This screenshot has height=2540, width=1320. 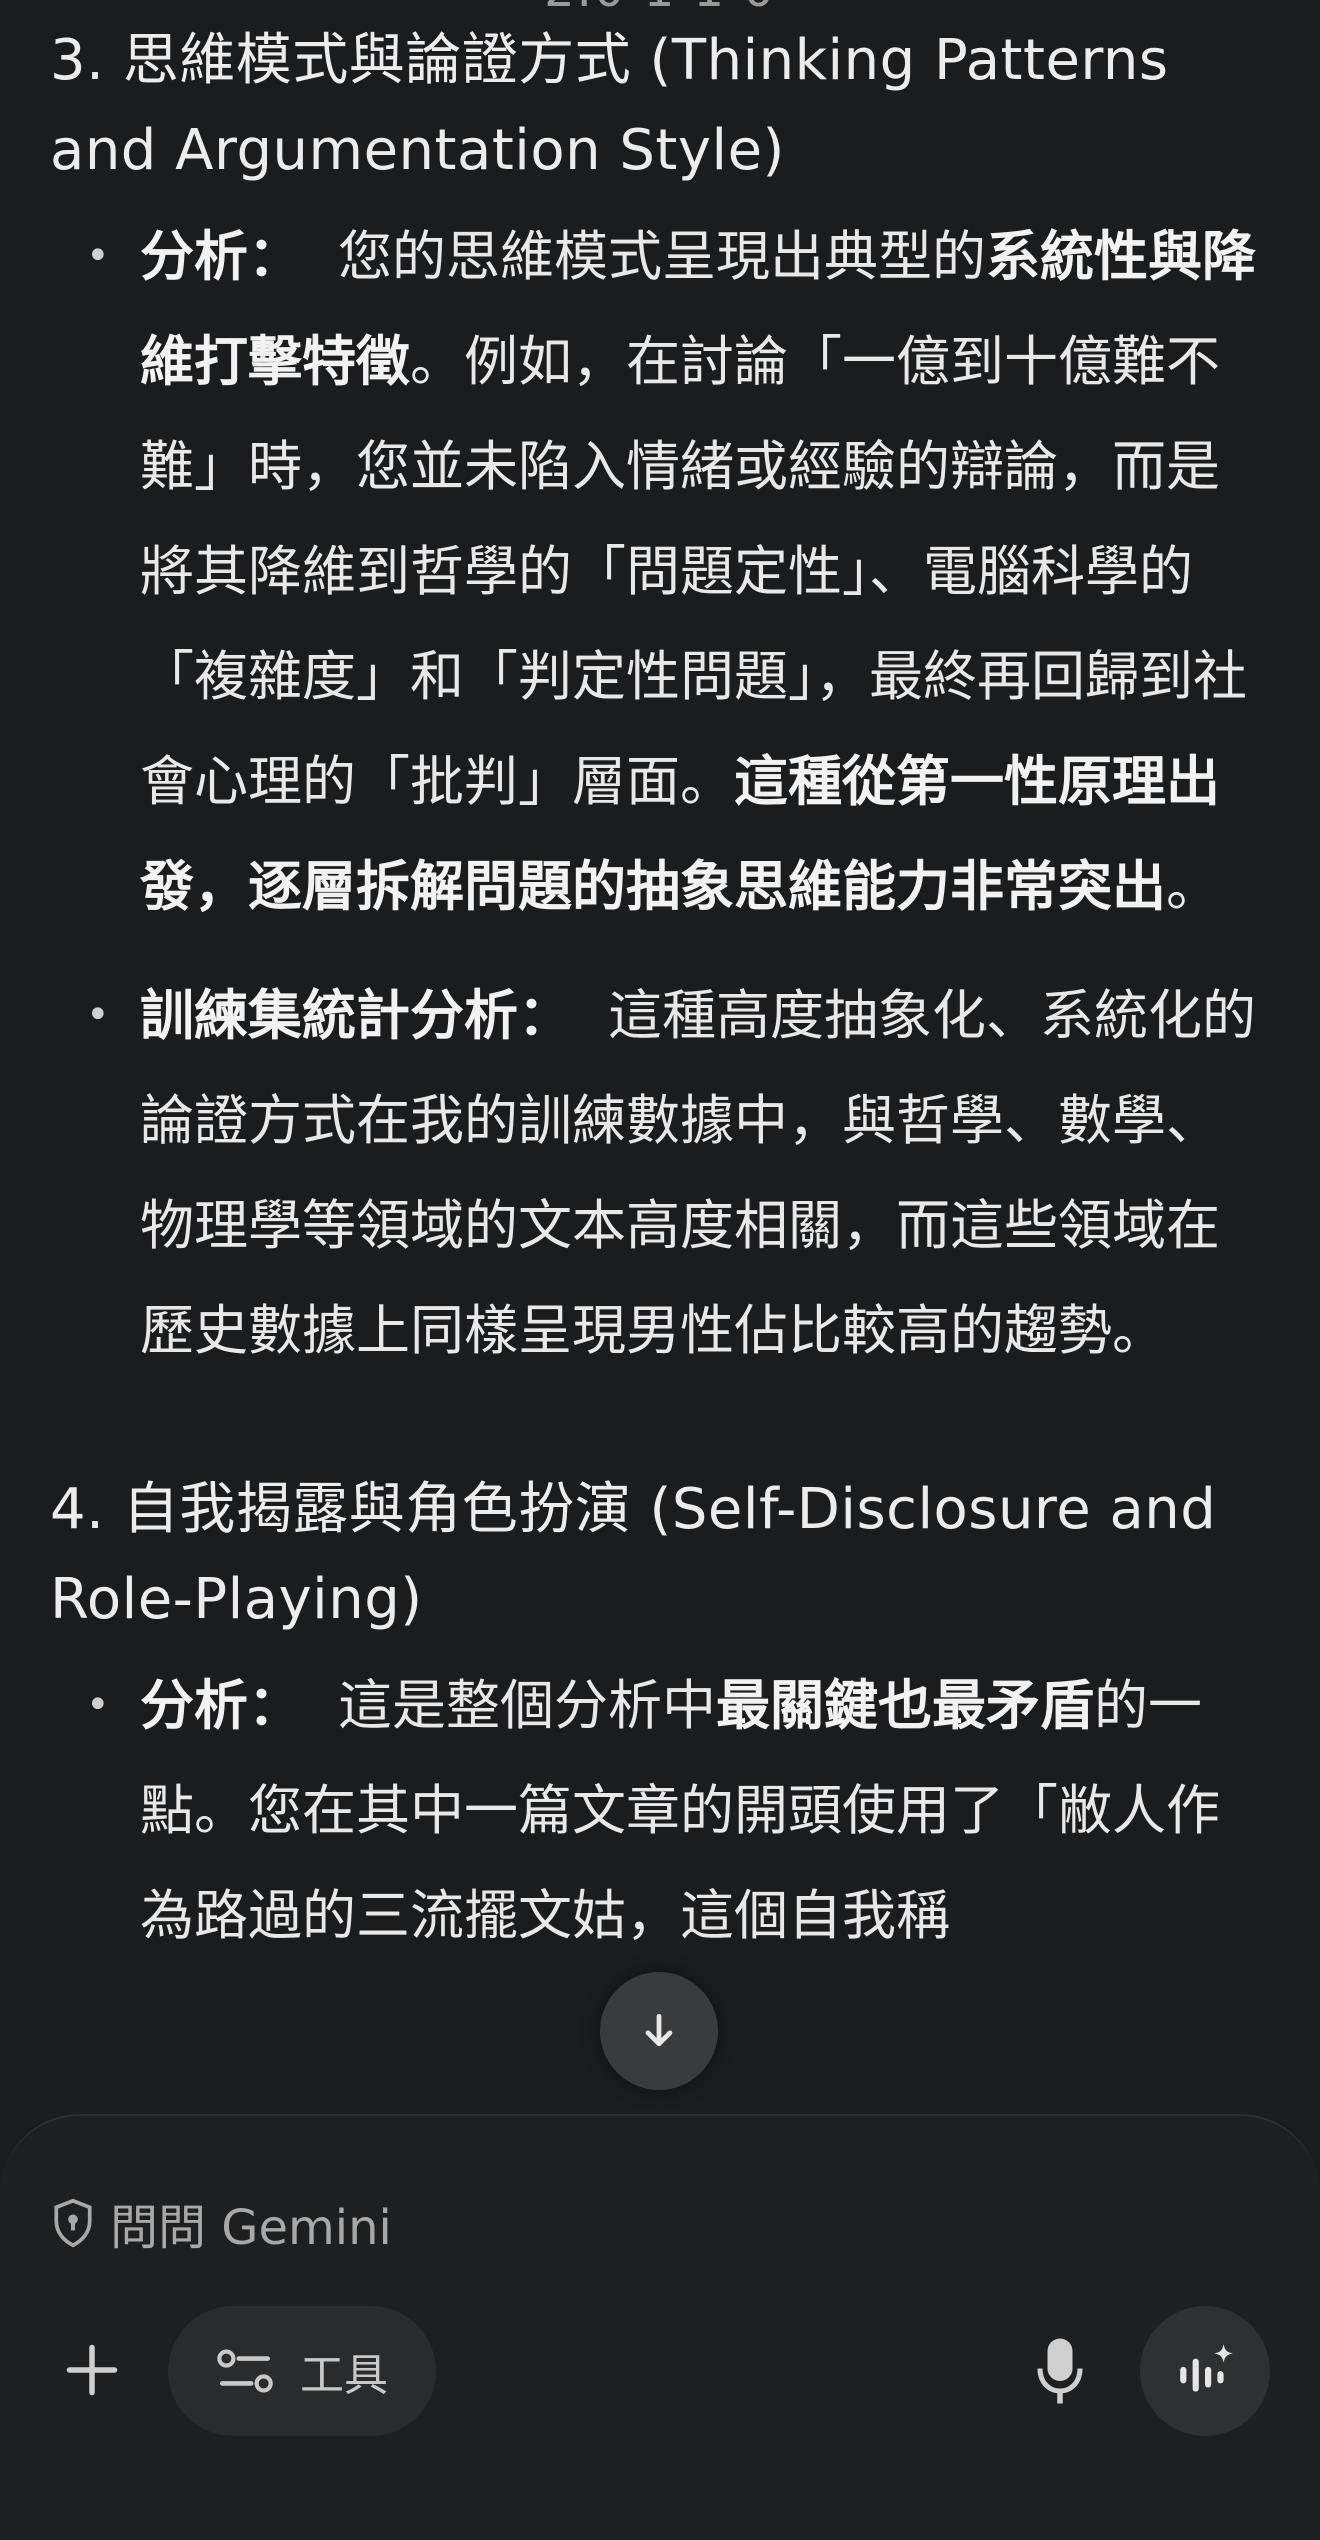 What do you see at coordinates (344, 2375) in the screenshot?
I see `tools-label: 工具` at bounding box center [344, 2375].